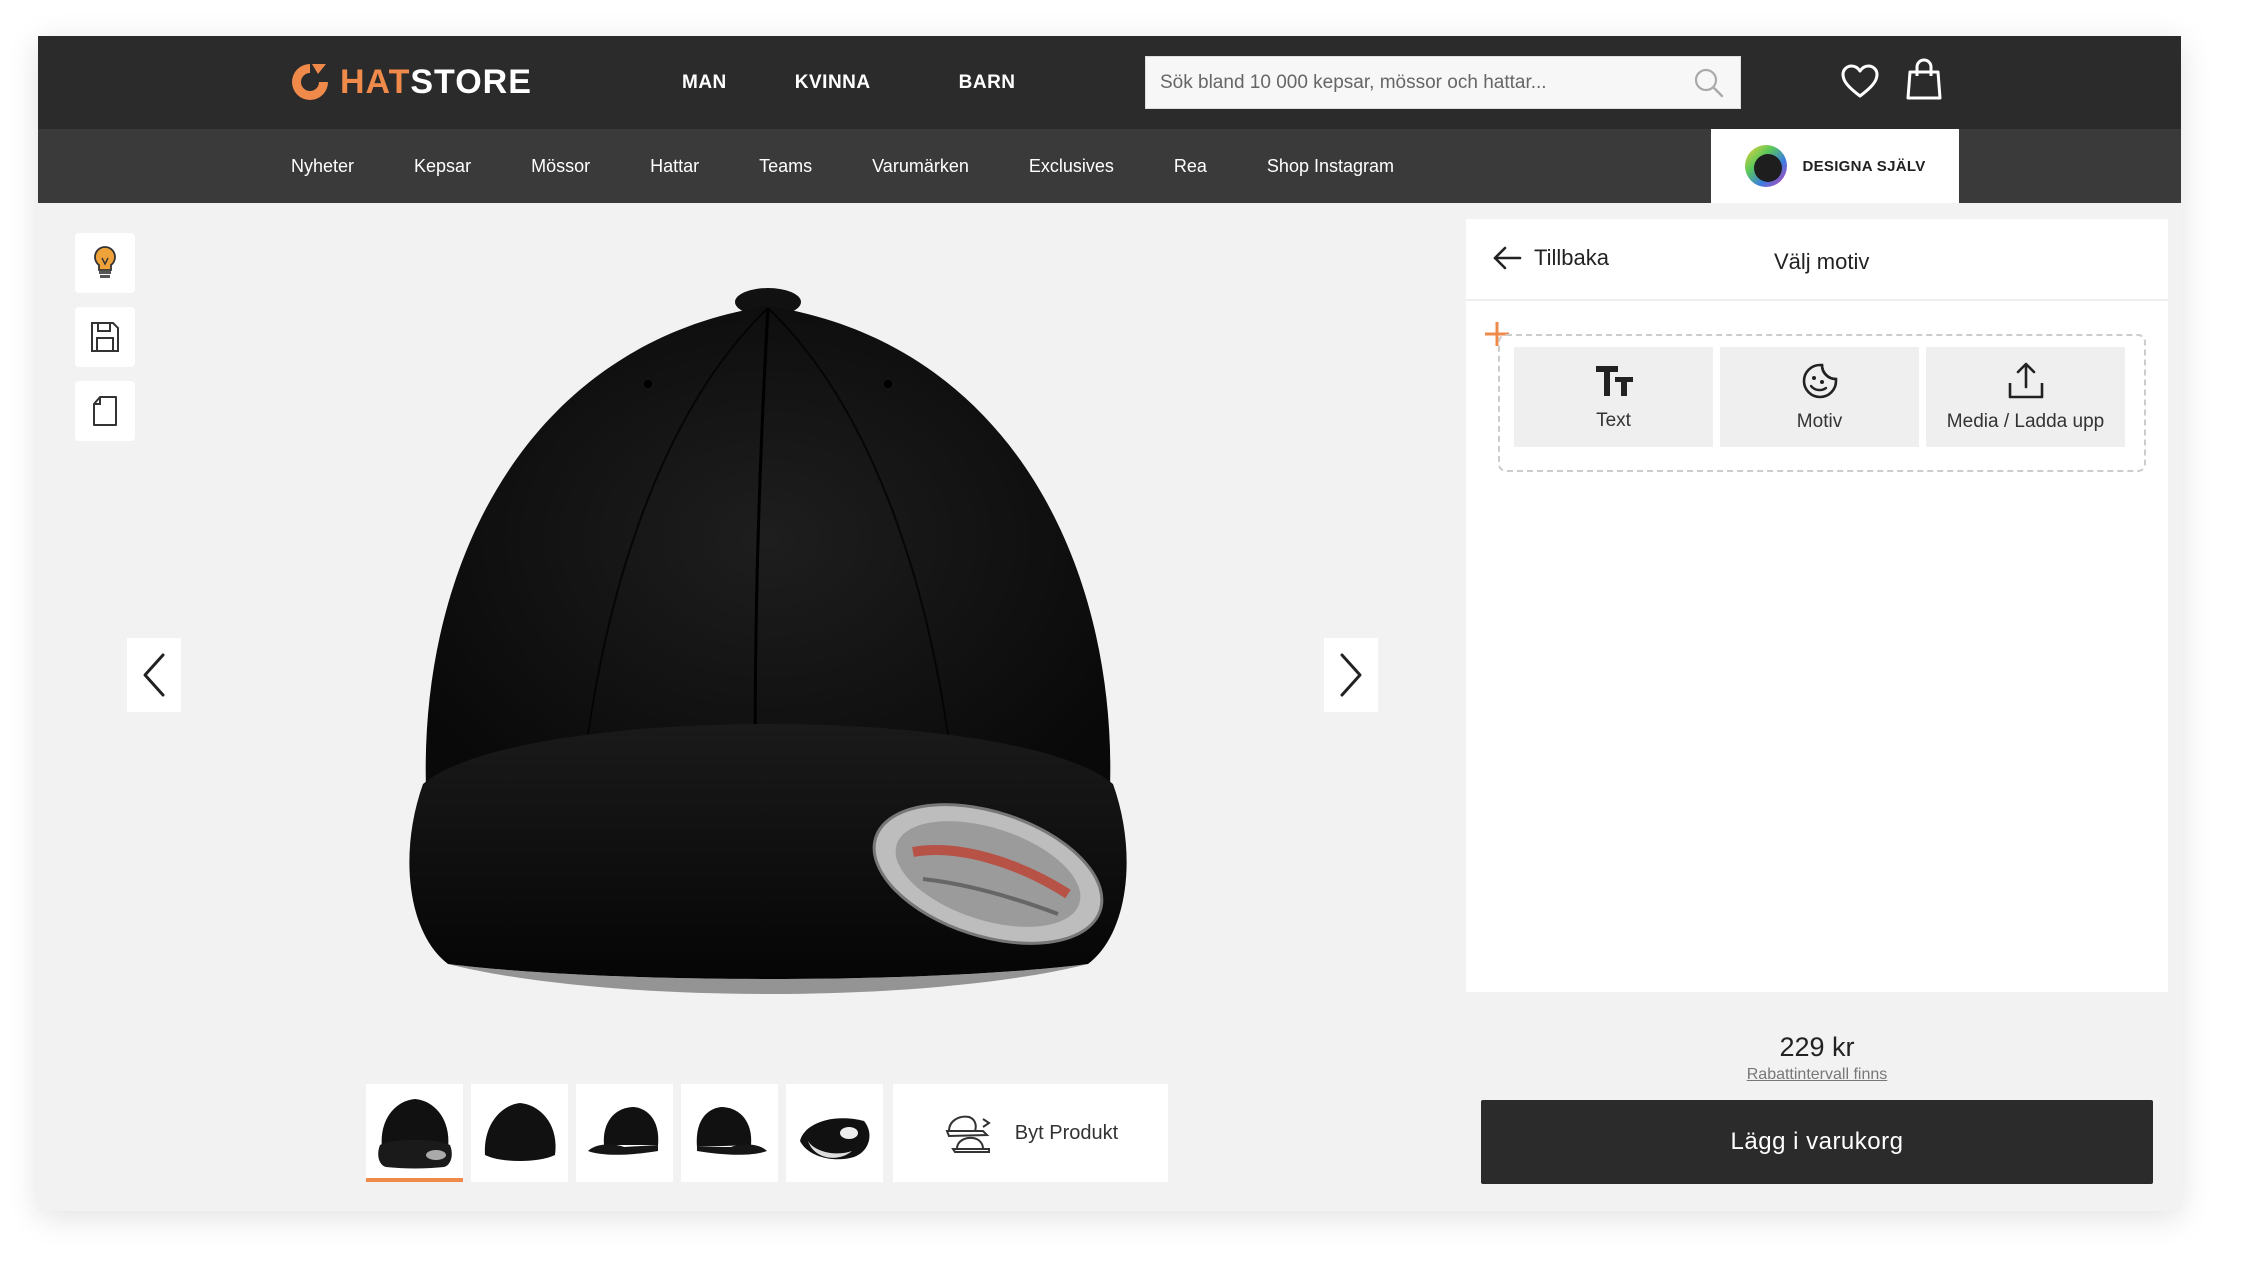 Image resolution: width=2245 pixels, height=1281 pixels. What do you see at coordinates (1817, 1075) in the screenshot?
I see `discount-tiers-link: Rabattintervall finns` at bounding box center [1817, 1075].